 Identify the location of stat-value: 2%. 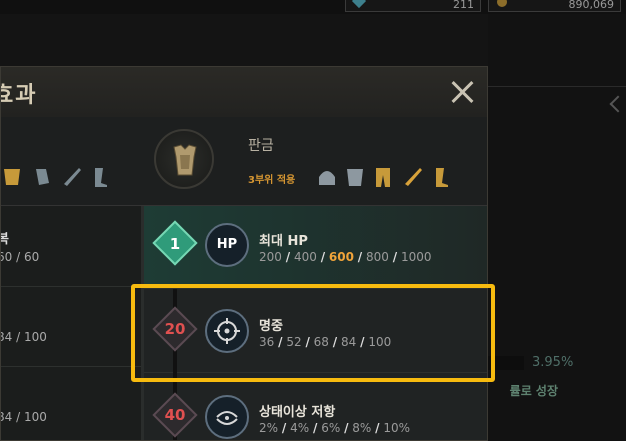
(269, 428).